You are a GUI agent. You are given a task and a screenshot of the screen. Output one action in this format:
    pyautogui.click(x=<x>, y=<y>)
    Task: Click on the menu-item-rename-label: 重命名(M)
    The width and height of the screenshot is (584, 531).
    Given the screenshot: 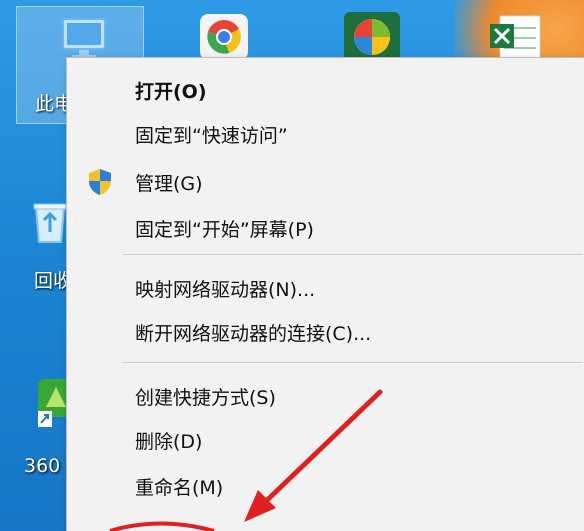 What is the action you would take?
    pyautogui.click(x=179, y=487)
    